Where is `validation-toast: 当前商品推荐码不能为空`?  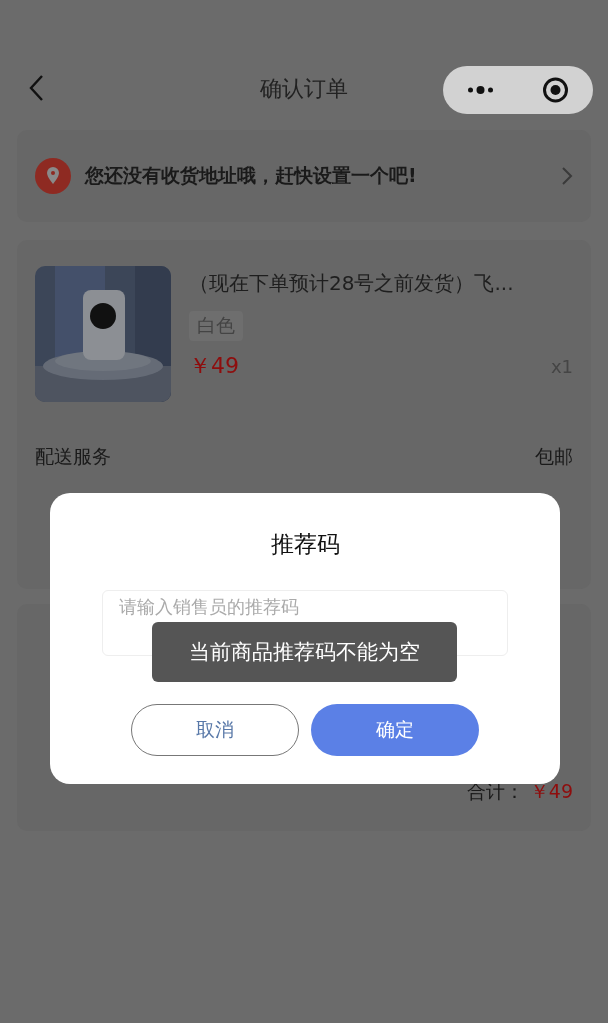
validation-toast: 当前商品推荐码不能为空 is located at coordinates (304, 652).